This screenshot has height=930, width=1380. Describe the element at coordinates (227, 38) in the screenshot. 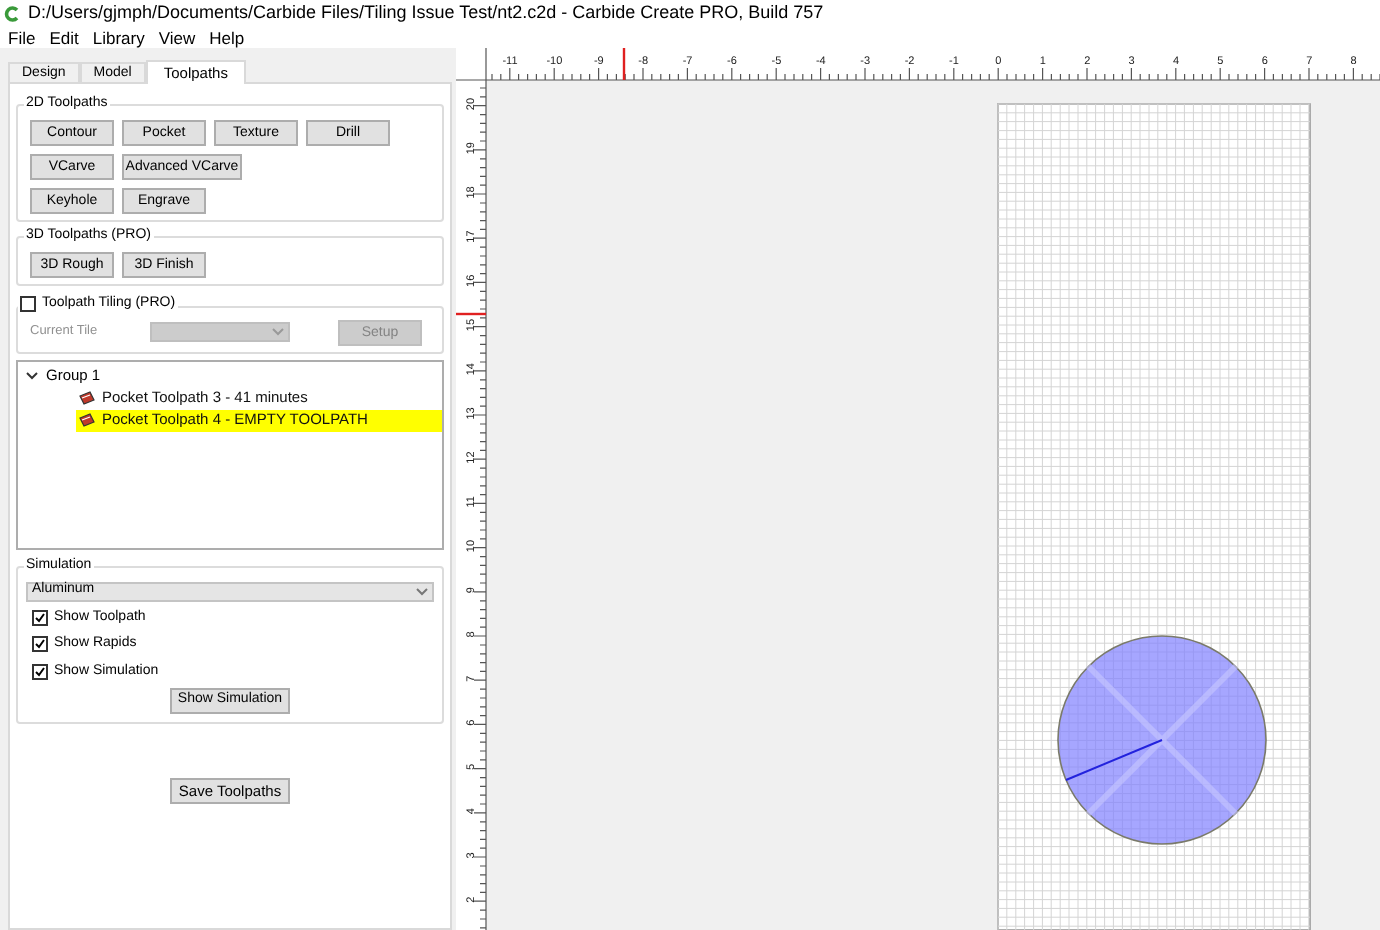

I see `menu-item: Help` at that location.